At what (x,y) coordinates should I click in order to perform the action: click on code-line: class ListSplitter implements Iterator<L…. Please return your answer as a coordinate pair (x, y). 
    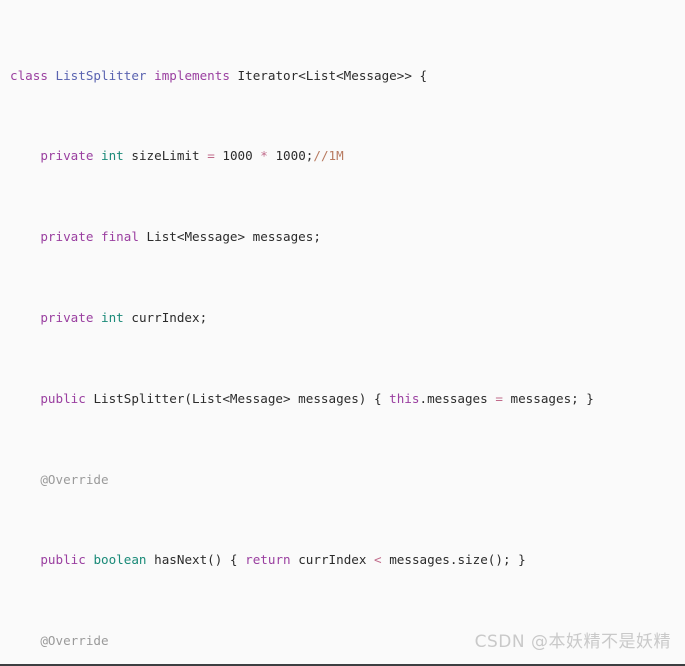
    Looking at the image, I should click on (219, 75).